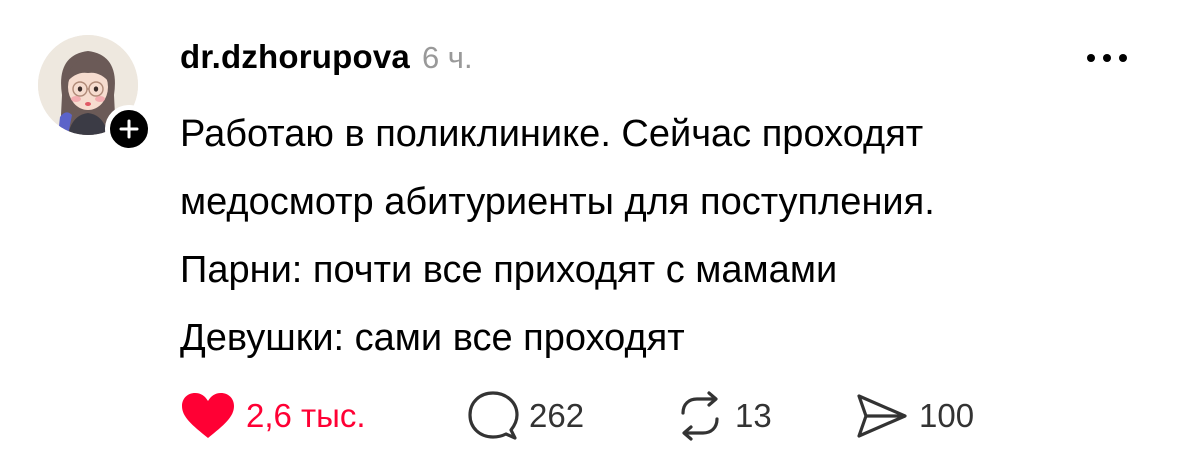 This screenshot has width=1179, height=458. What do you see at coordinates (295, 57) in the screenshot?
I see `author-username: dr.dzhorupova` at bounding box center [295, 57].